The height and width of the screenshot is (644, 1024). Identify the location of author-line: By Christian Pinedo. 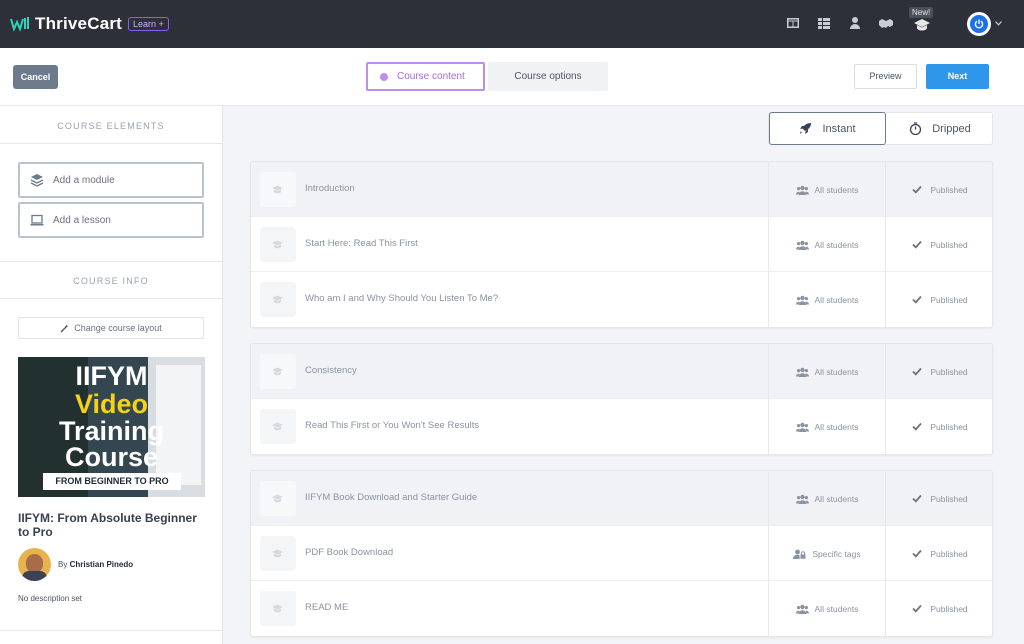
(95, 564).